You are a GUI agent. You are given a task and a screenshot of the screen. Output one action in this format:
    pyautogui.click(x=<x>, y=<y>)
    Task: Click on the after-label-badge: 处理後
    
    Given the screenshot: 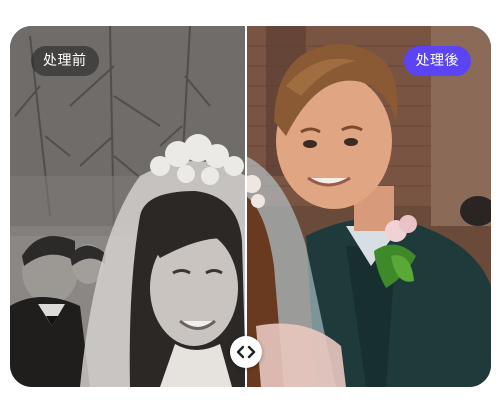 What is the action you would take?
    pyautogui.click(x=437, y=61)
    